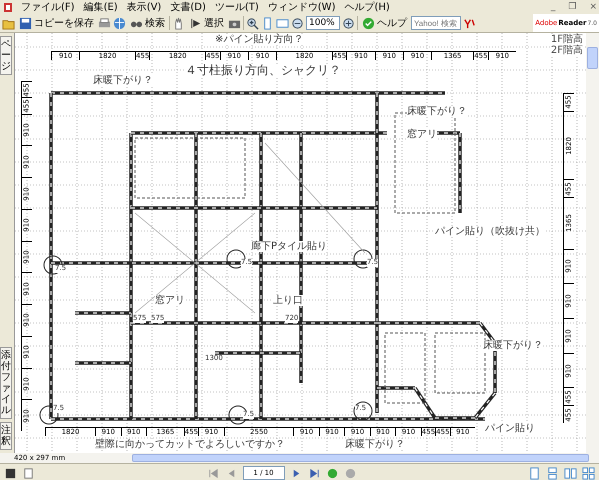  What do you see at coordinates (119, 23) in the screenshot?
I see `globe-icon` at bounding box center [119, 23].